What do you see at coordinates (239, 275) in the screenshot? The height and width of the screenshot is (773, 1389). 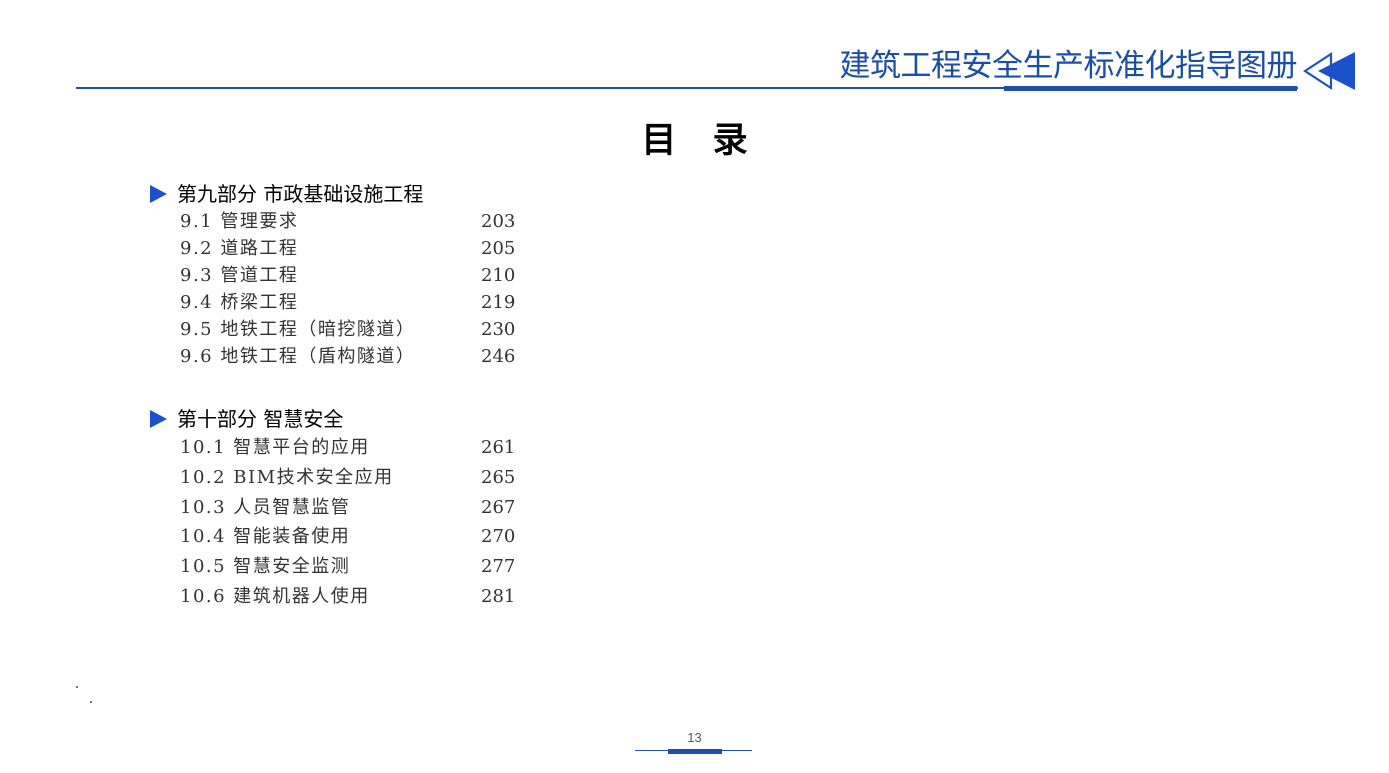 I see `toc-item-label: 9.3 管道工程` at bounding box center [239, 275].